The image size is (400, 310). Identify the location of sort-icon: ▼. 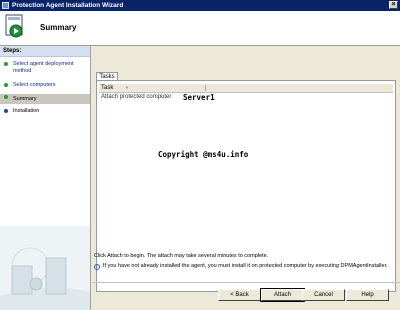
(127, 87).